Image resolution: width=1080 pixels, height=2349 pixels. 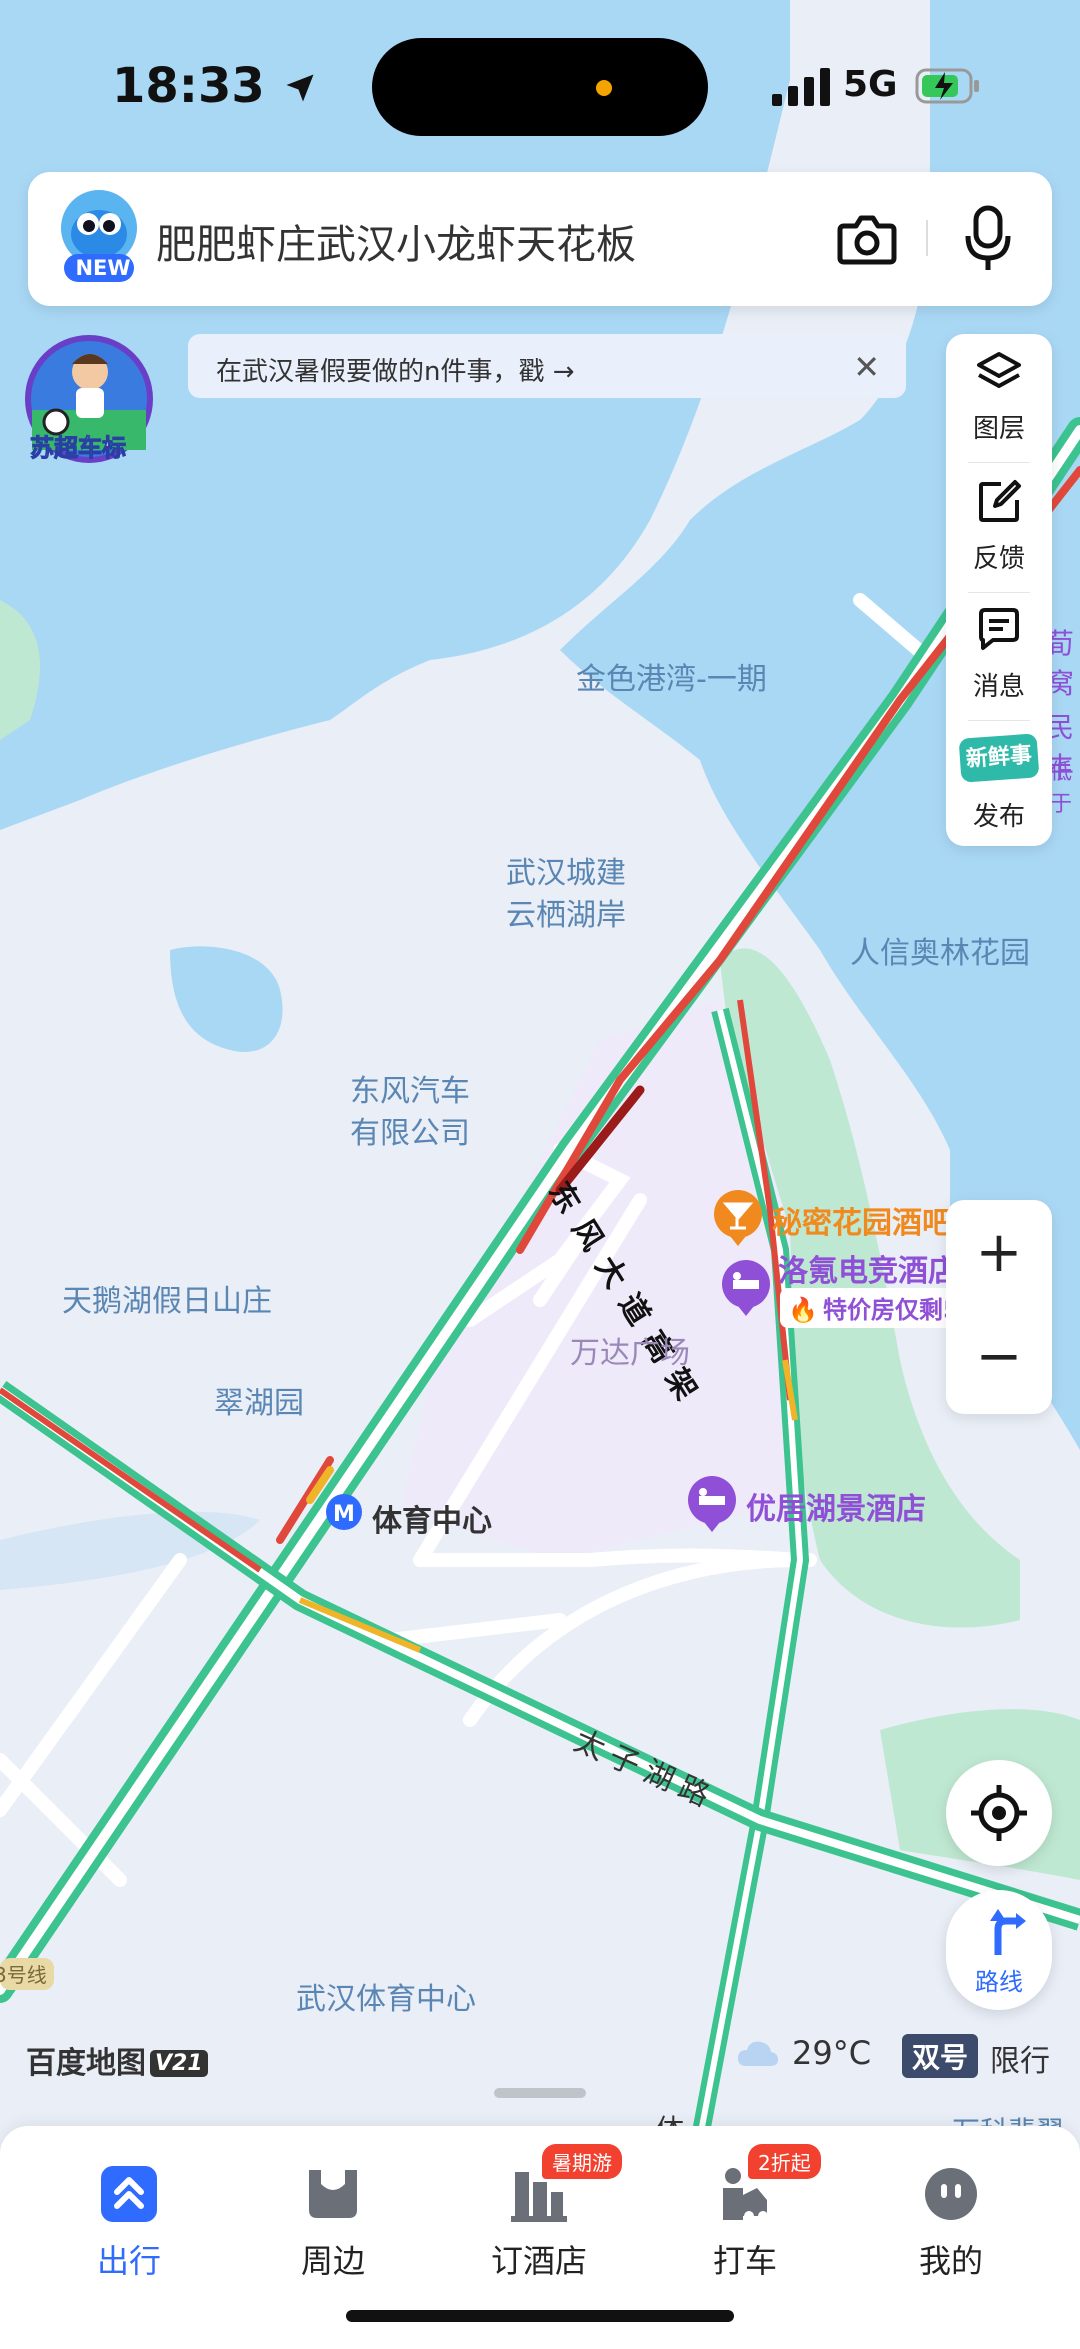 What do you see at coordinates (671, 679) in the screenshot?
I see `place-label: 金色港湾-一期` at bounding box center [671, 679].